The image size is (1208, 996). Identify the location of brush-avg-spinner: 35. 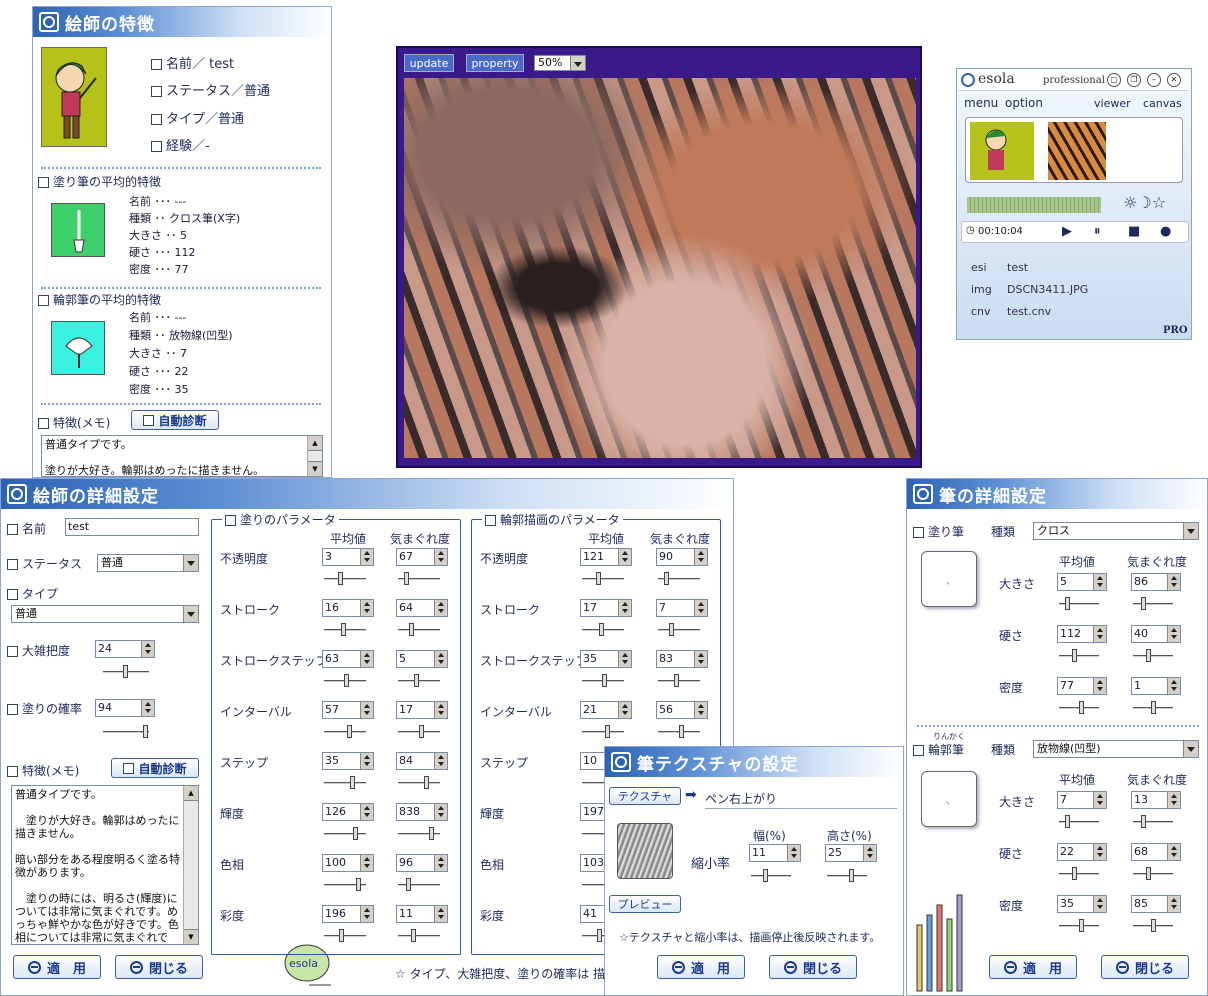
(1082, 904).